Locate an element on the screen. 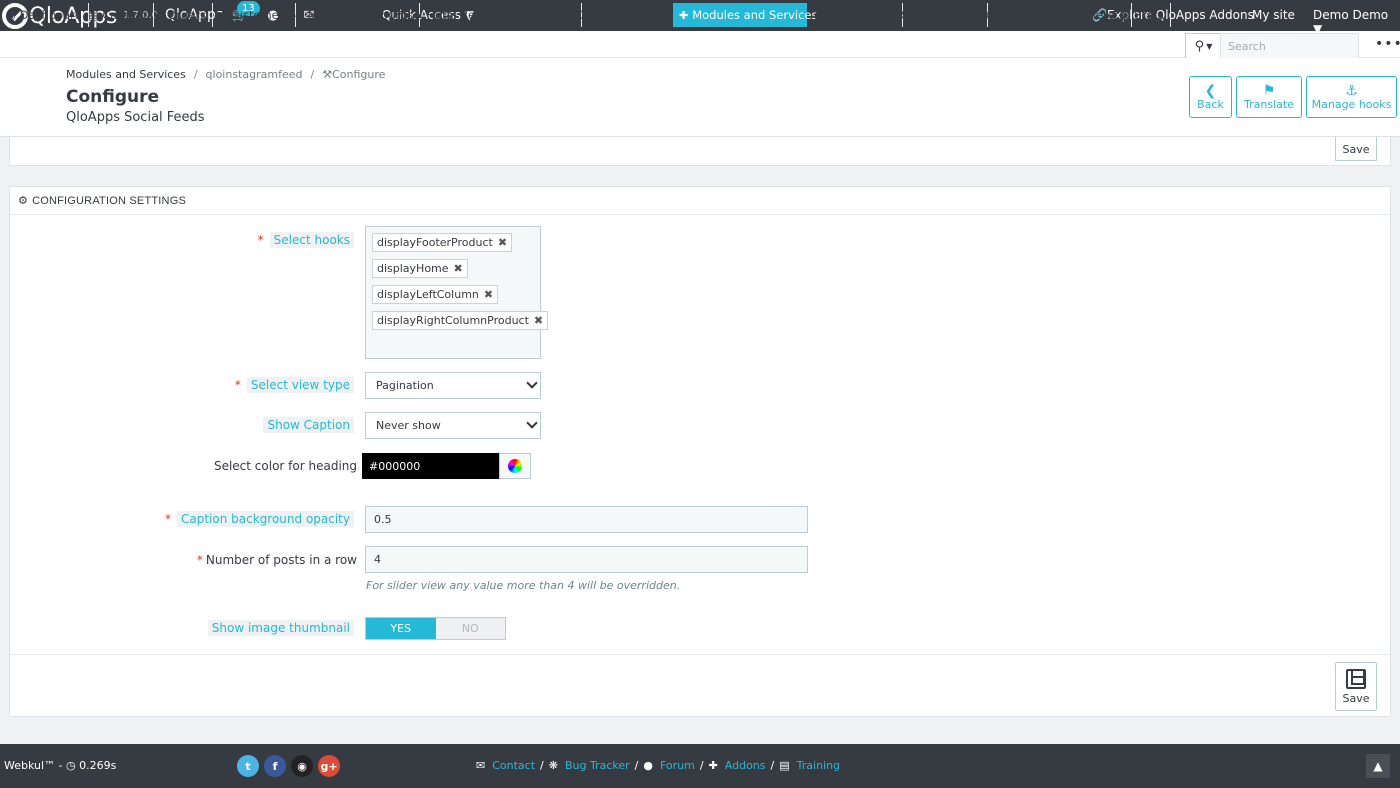 Image resolution: width=1400 pixels, height=788 pixels. image-thumbnail-switch: YES NO is located at coordinates (435, 628).